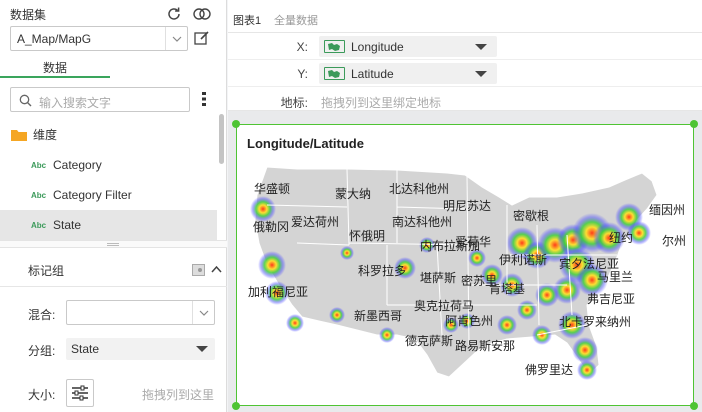  I want to click on field-label: Category, so click(77, 165).